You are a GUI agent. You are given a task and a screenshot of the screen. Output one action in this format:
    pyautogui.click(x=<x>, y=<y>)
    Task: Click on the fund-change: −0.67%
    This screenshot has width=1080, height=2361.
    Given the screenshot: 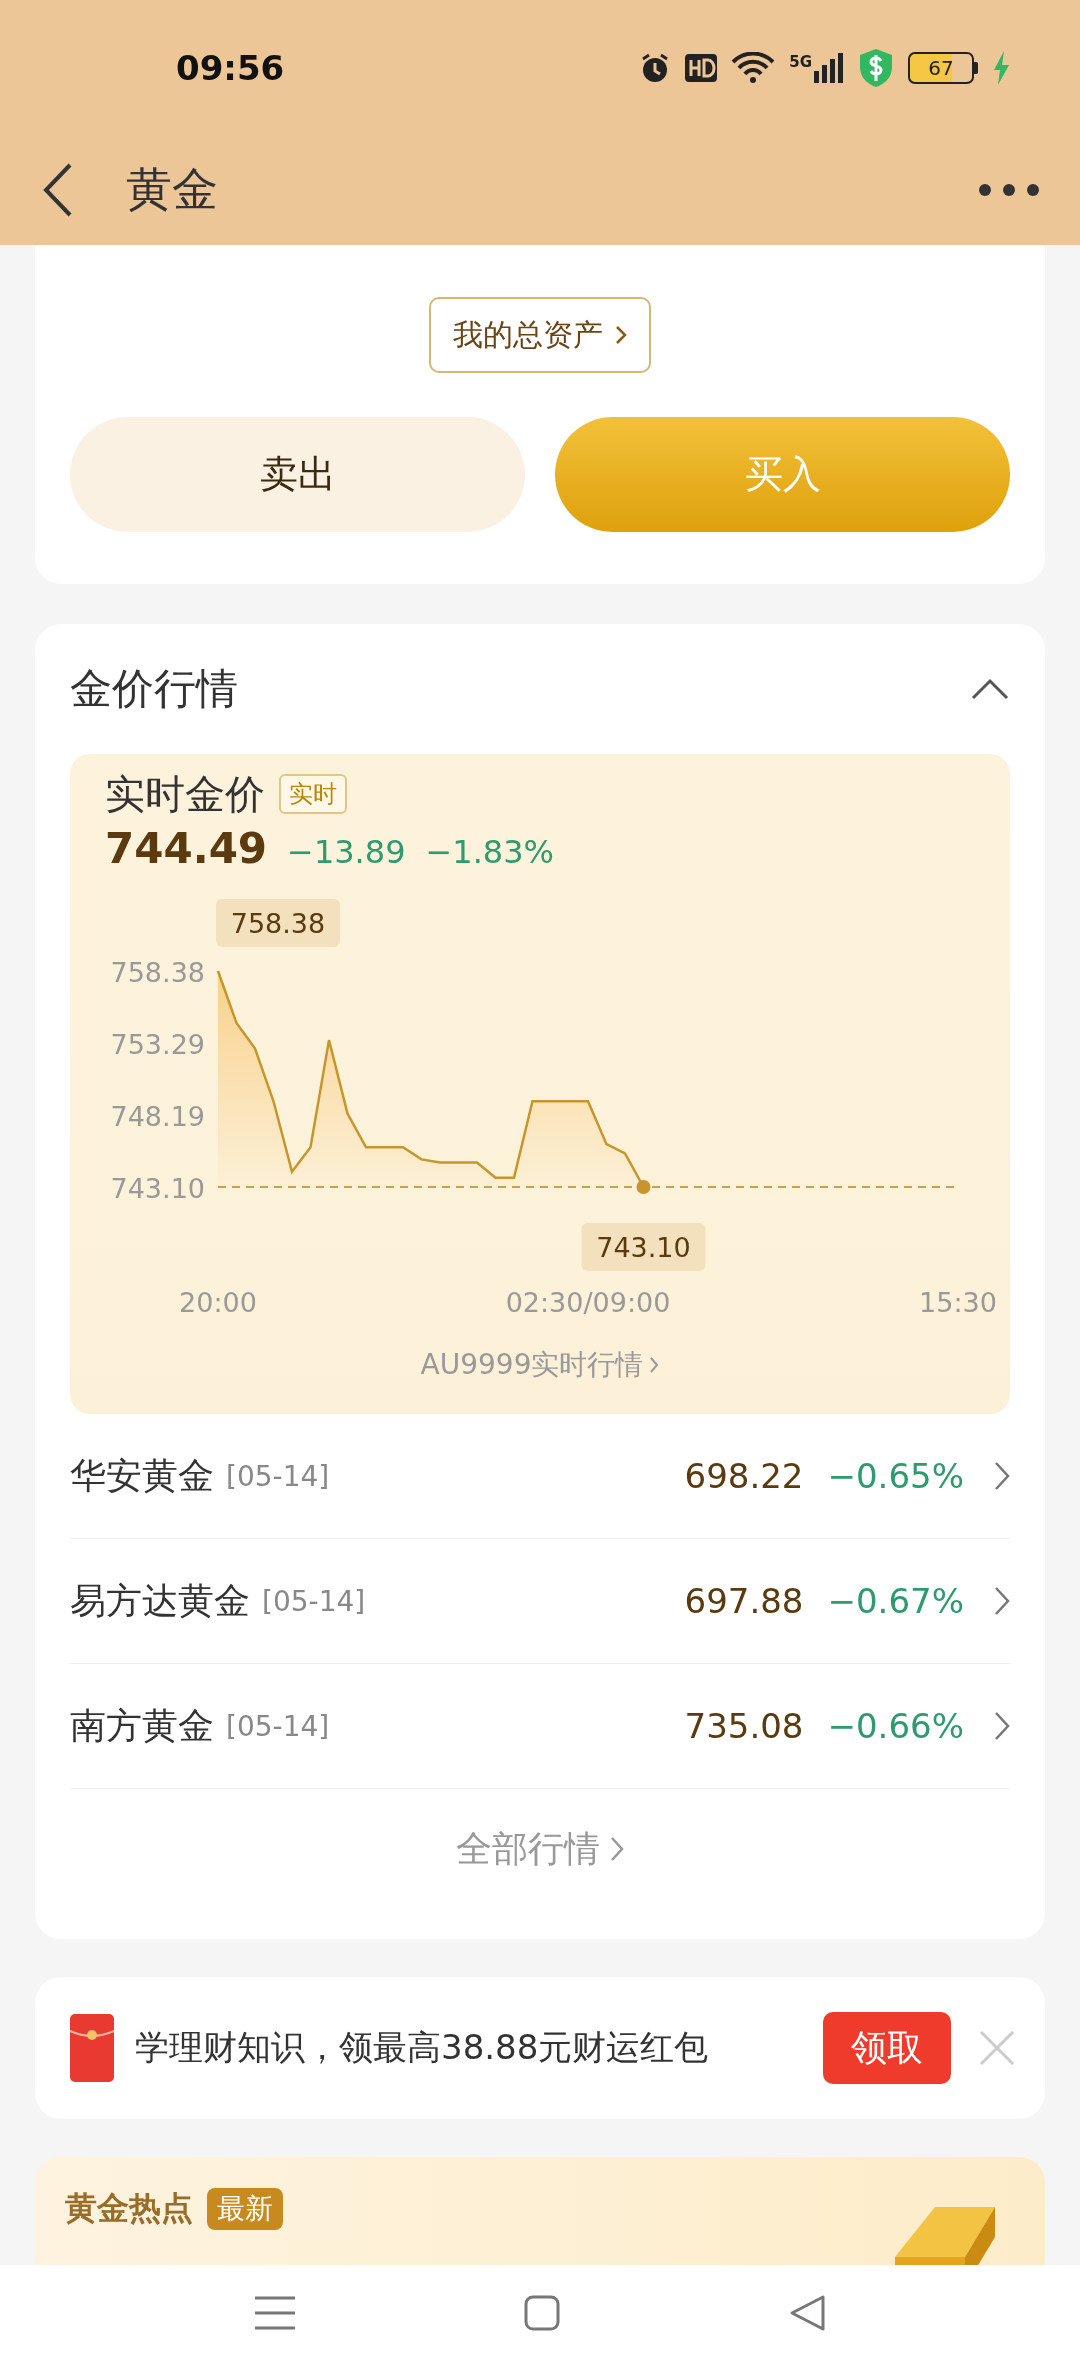 What is the action you would take?
    pyautogui.click(x=895, y=1601)
    